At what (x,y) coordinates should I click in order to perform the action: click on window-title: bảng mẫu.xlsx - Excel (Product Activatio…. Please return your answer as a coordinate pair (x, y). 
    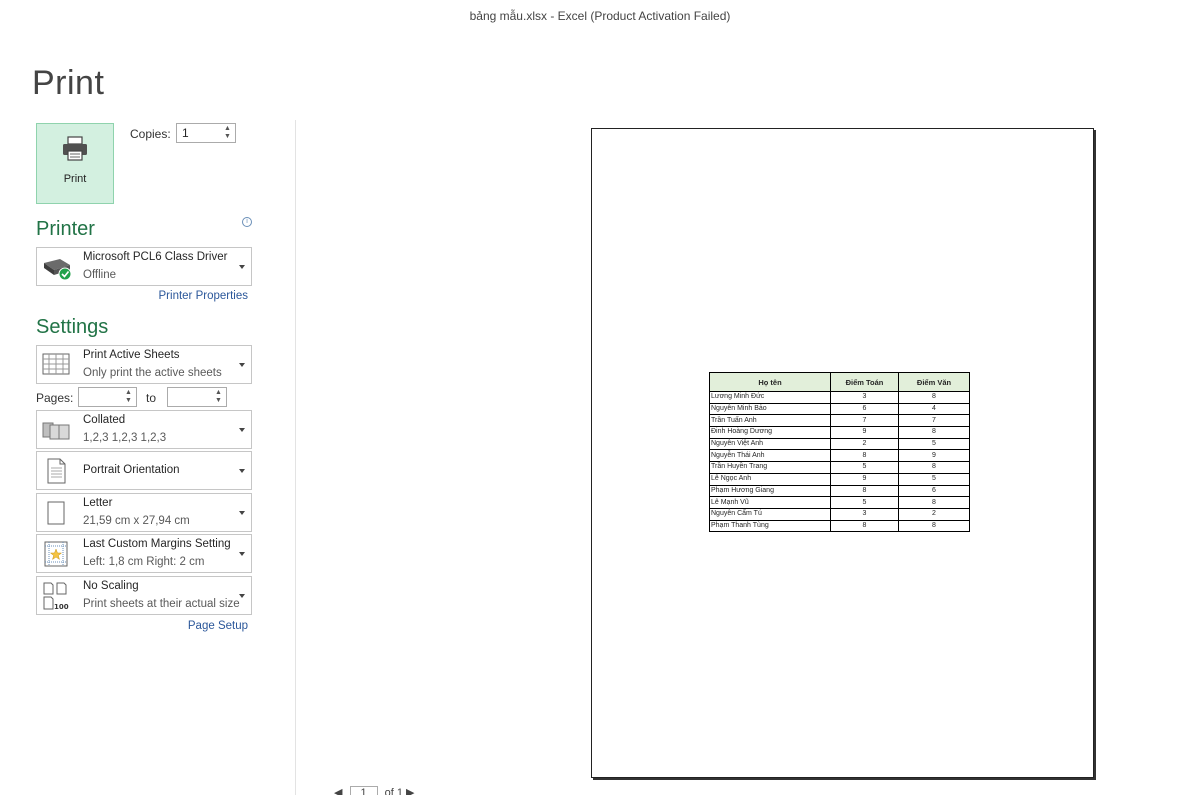
    Looking at the image, I should click on (600, 16).